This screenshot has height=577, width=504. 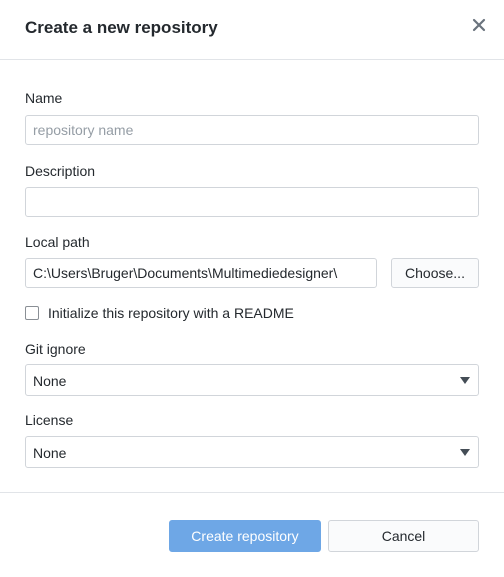 I want to click on create-repository-button: Create repository, so click(x=245, y=536).